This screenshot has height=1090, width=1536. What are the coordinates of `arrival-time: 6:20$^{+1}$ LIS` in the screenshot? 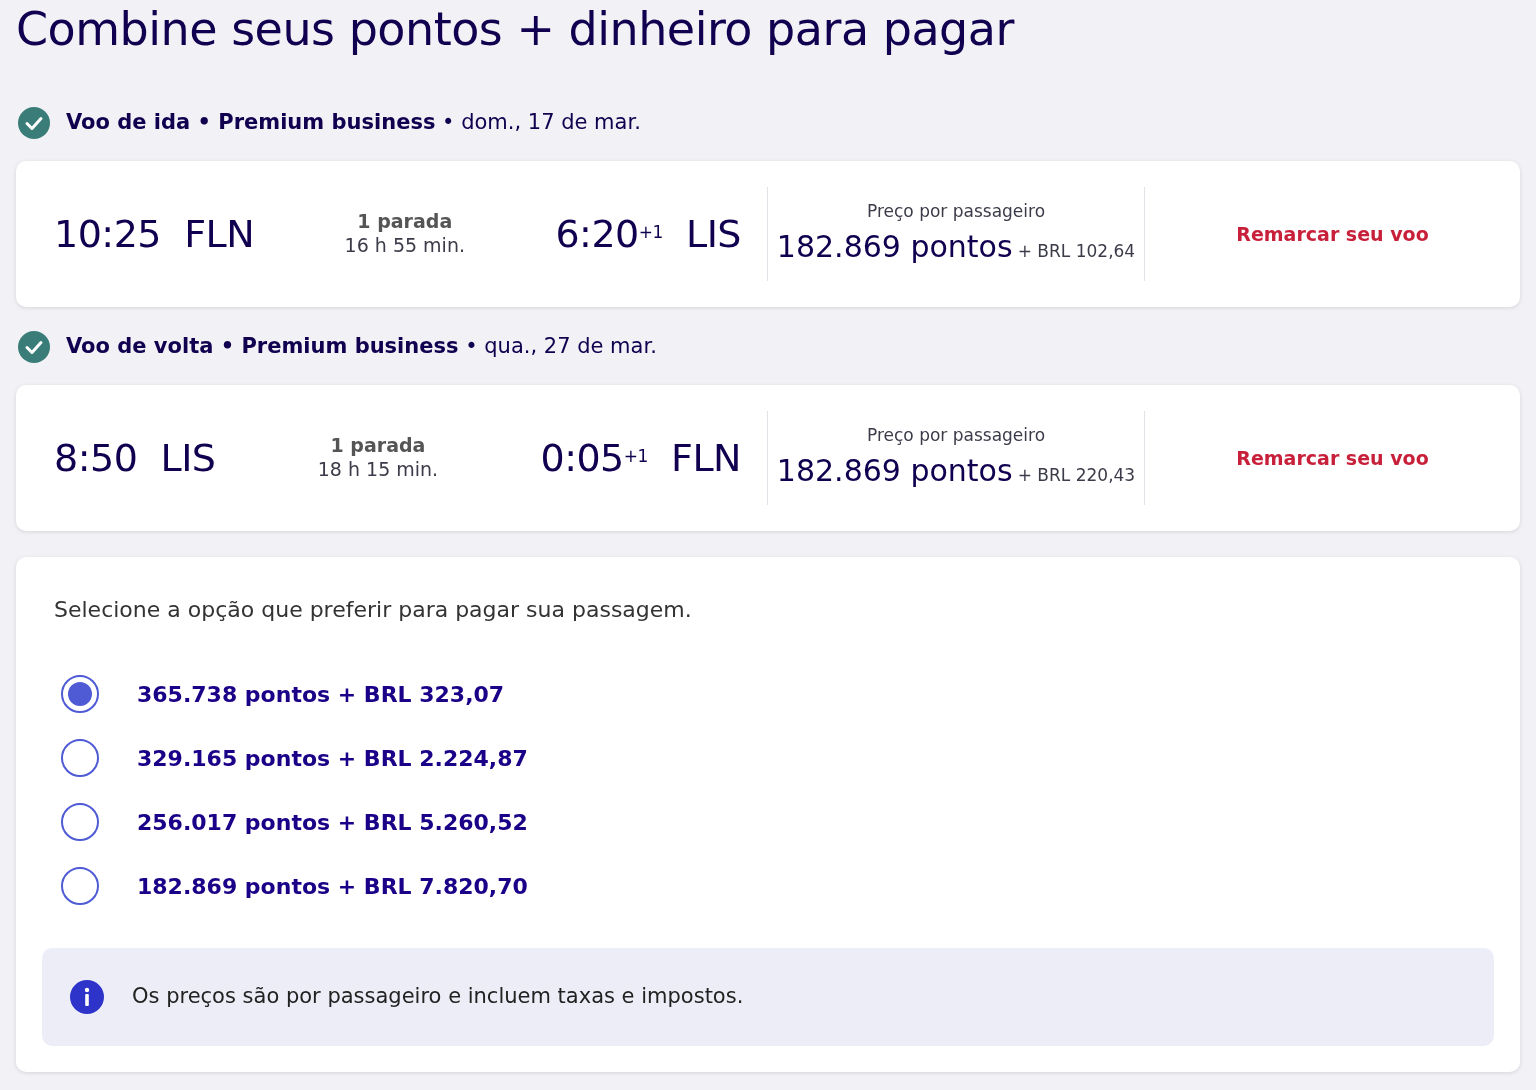 It's located at (648, 234).